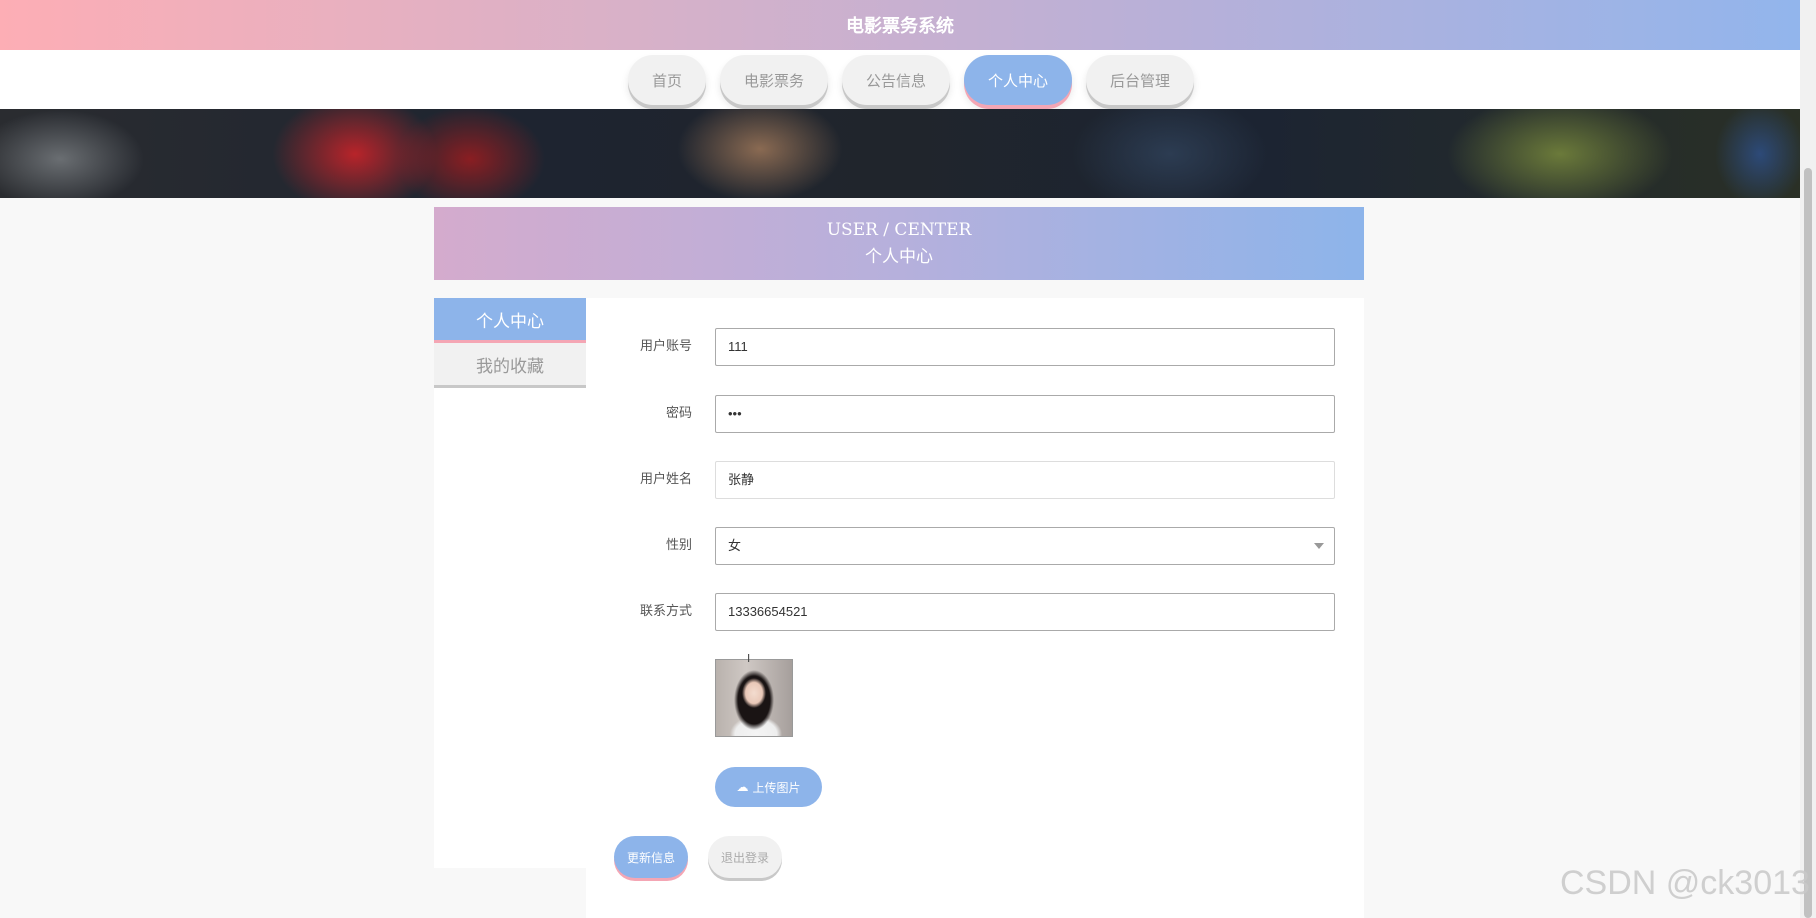 The height and width of the screenshot is (918, 1816). Describe the element at coordinates (678, 545) in the screenshot. I see `gender-label: 性别` at that location.